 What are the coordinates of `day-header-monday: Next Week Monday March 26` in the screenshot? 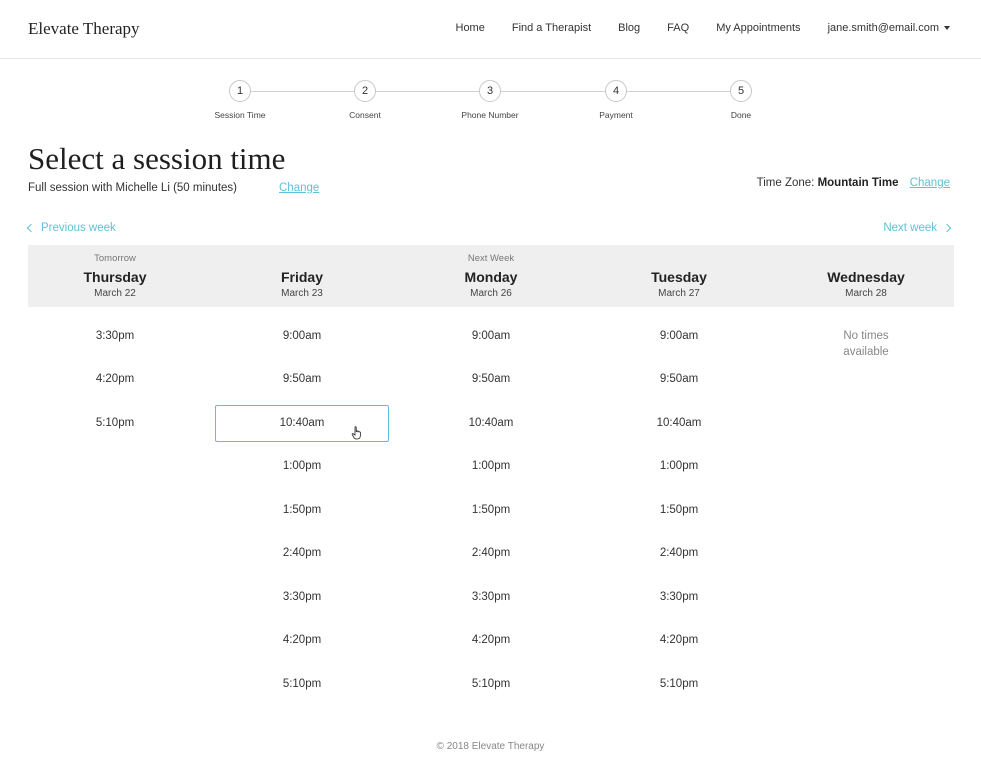 It's located at (491, 276).